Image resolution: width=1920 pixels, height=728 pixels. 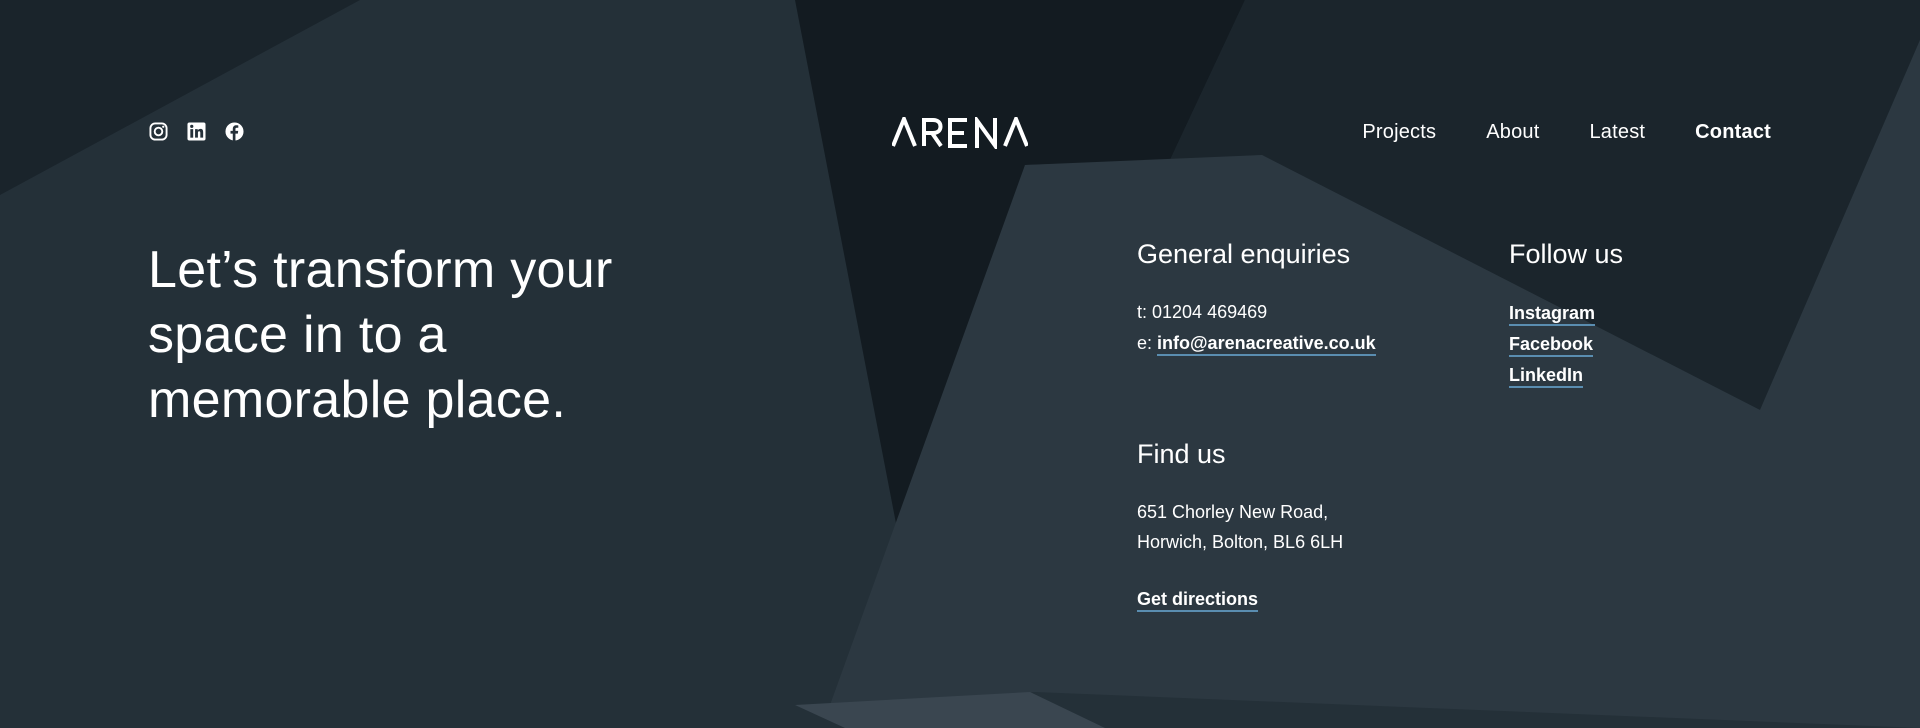 What do you see at coordinates (1512, 132) in the screenshot?
I see `nav-about: About` at bounding box center [1512, 132].